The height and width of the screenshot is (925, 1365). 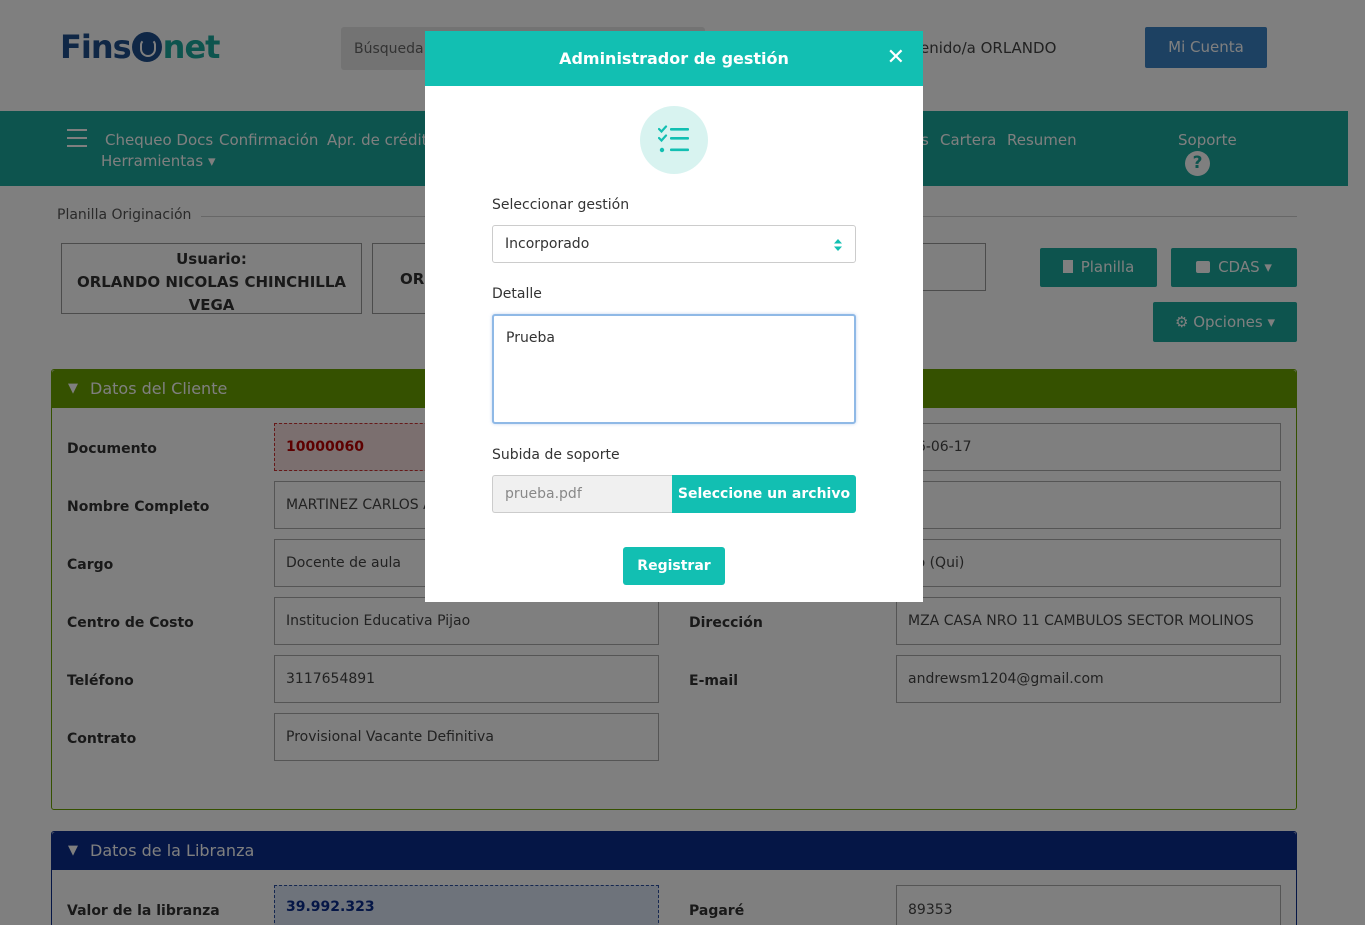 I want to click on file-name-field: prueba.pdf, so click(x=582, y=494).